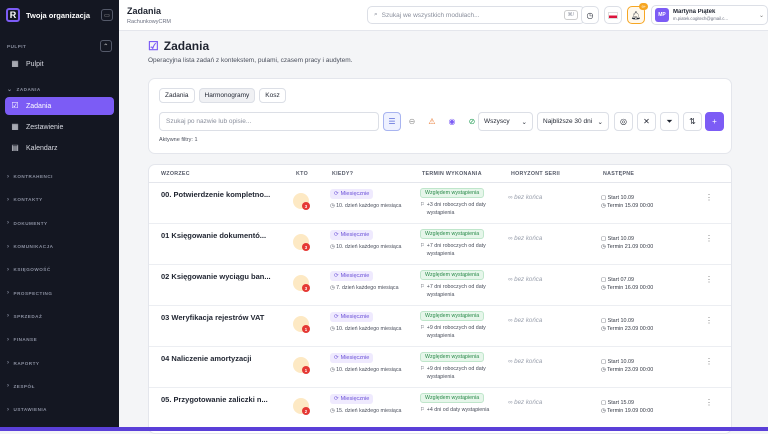  I want to click on horizon: ∞ bez końca, so click(525, 361).